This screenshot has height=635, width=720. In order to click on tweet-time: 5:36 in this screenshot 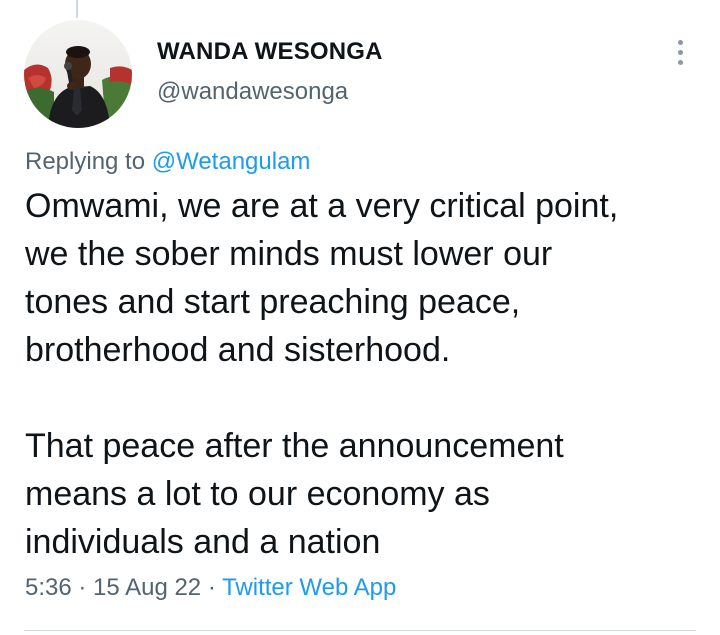, I will do `click(48, 587)`.